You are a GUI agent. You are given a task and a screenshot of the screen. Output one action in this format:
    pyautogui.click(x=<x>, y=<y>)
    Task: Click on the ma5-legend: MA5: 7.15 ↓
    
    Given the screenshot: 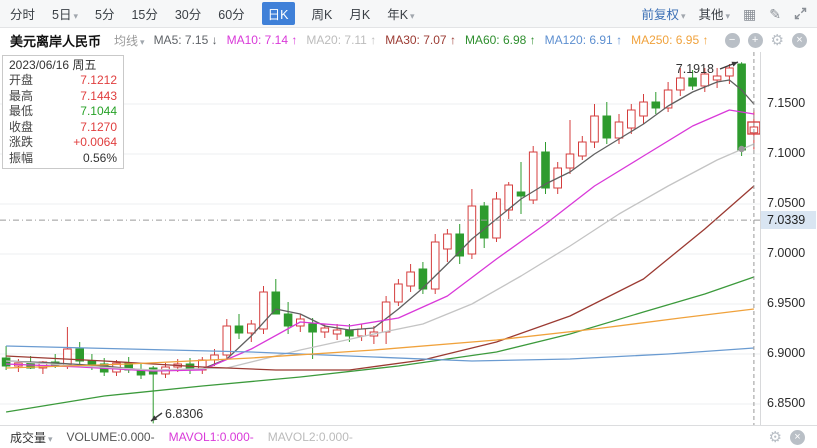 What is the action you would take?
    pyautogui.click(x=185, y=40)
    